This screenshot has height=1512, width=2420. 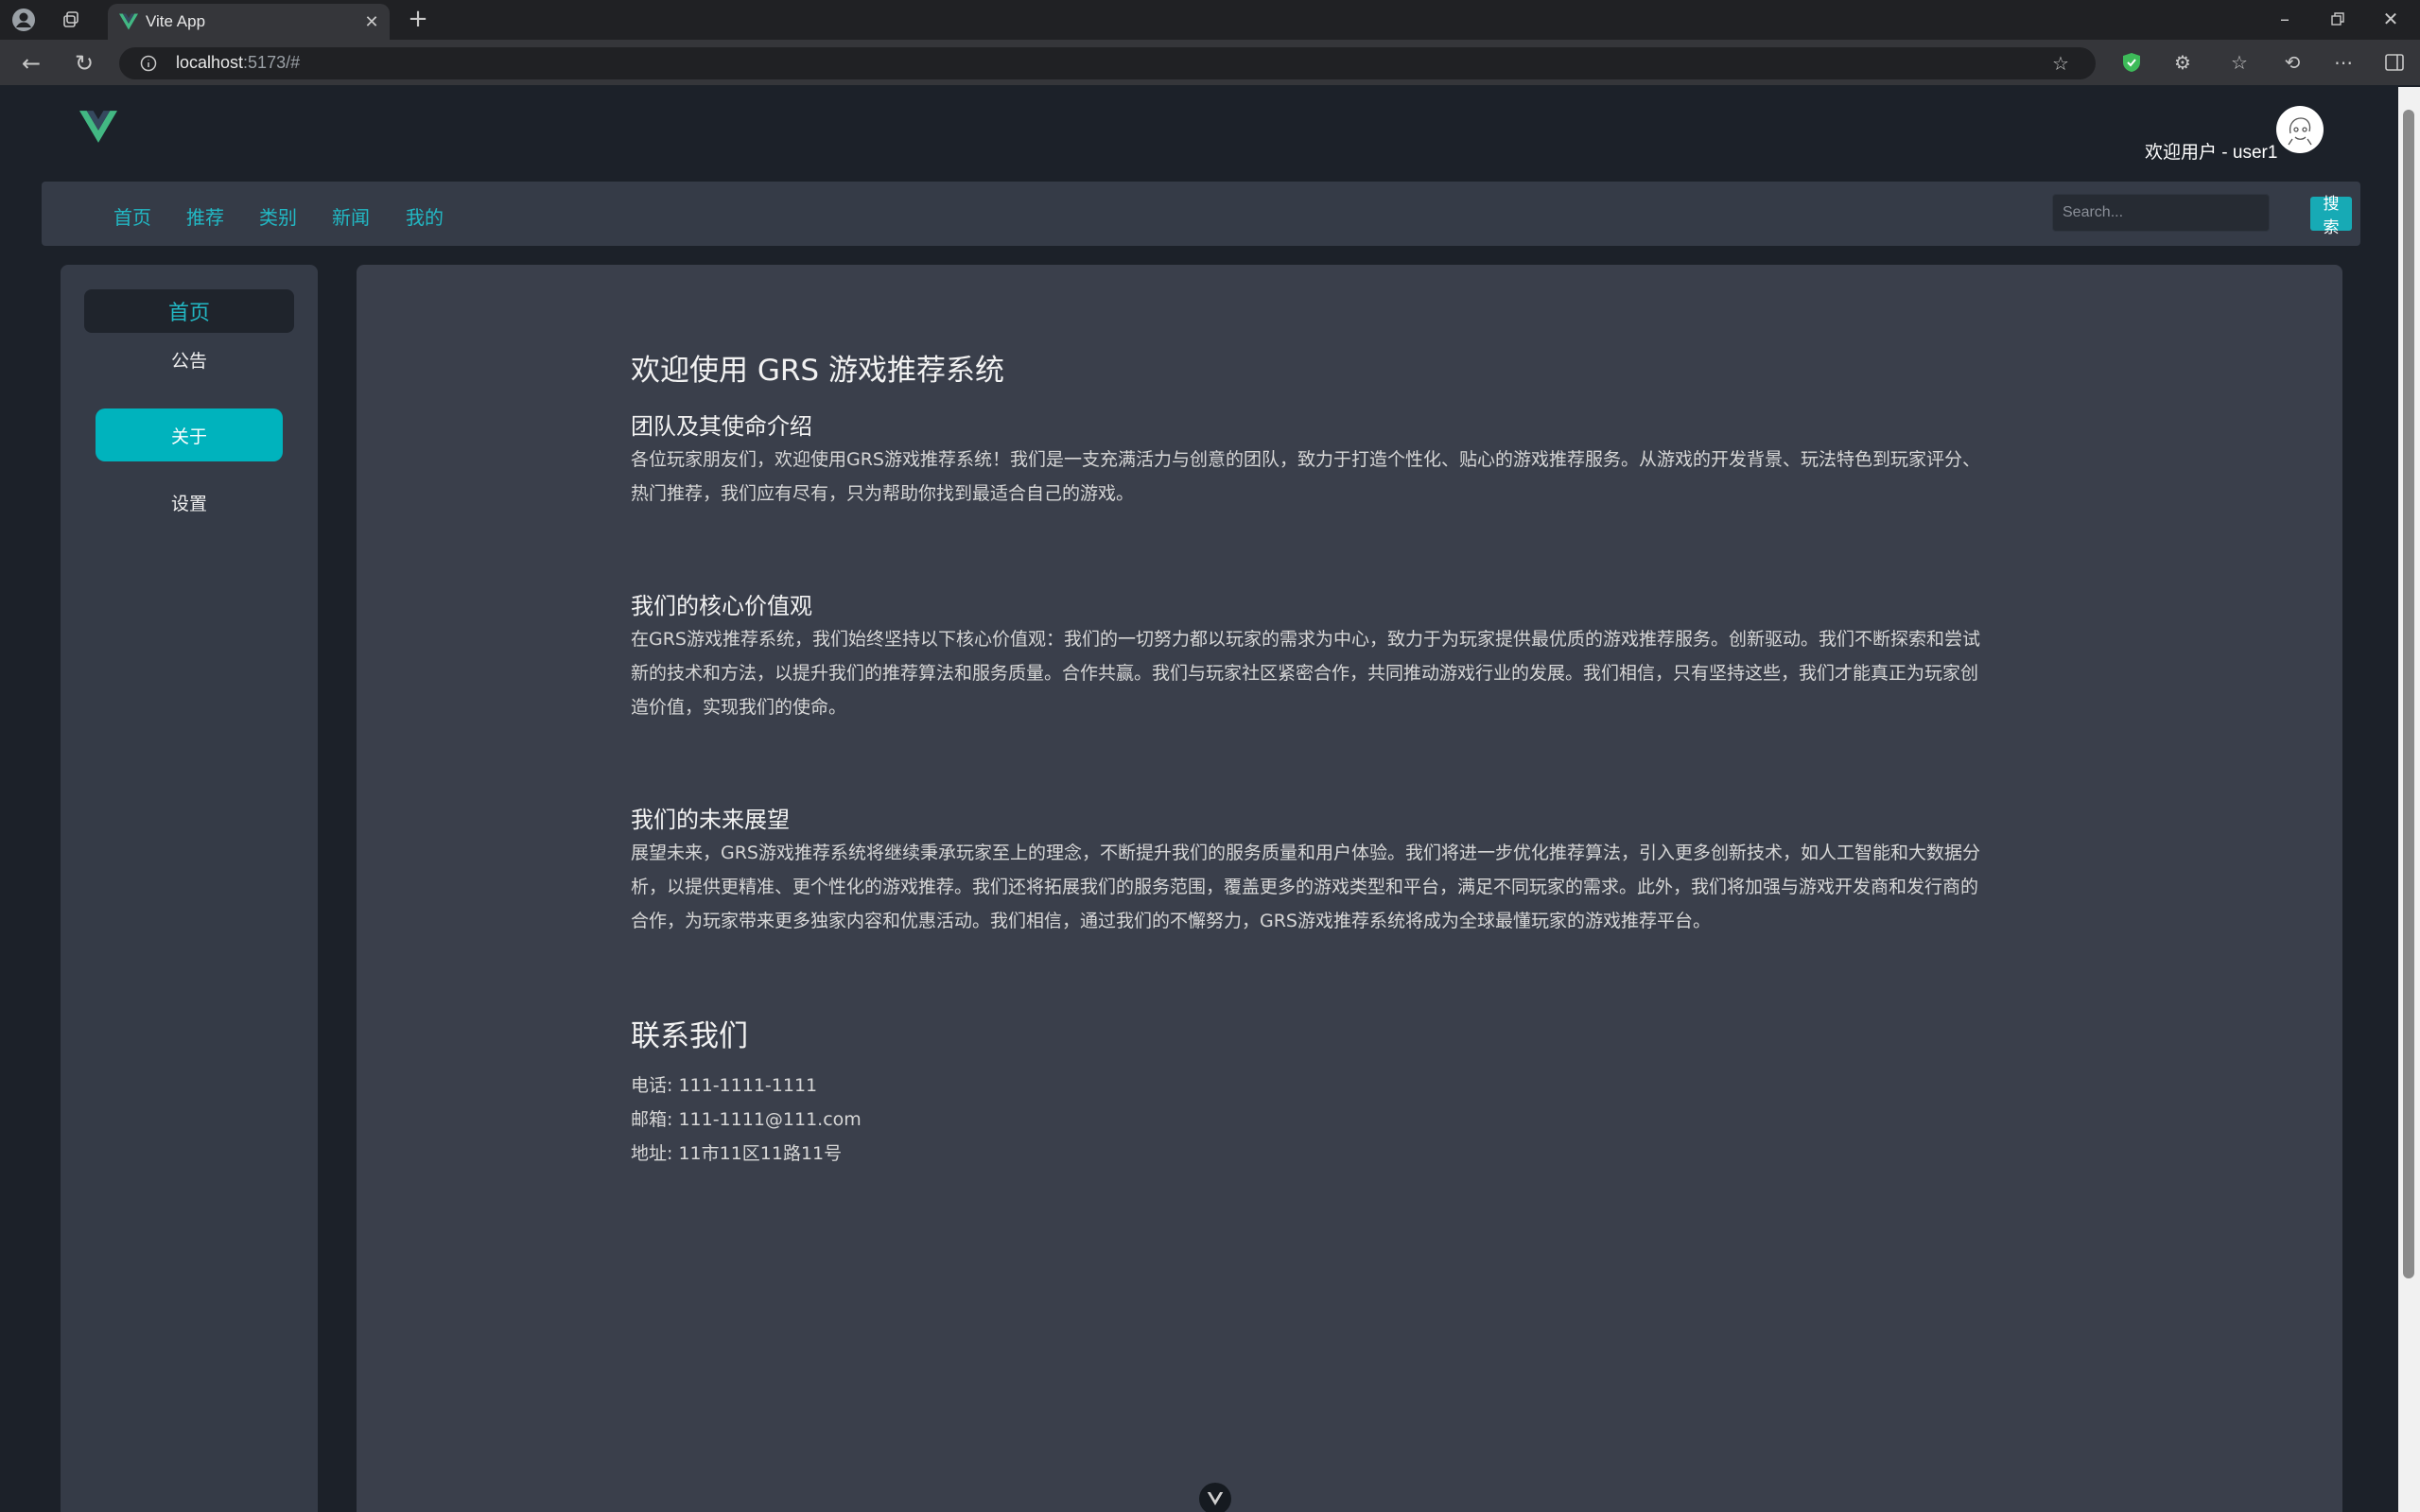 I want to click on nav-link-mine: 我的, so click(x=425, y=216).